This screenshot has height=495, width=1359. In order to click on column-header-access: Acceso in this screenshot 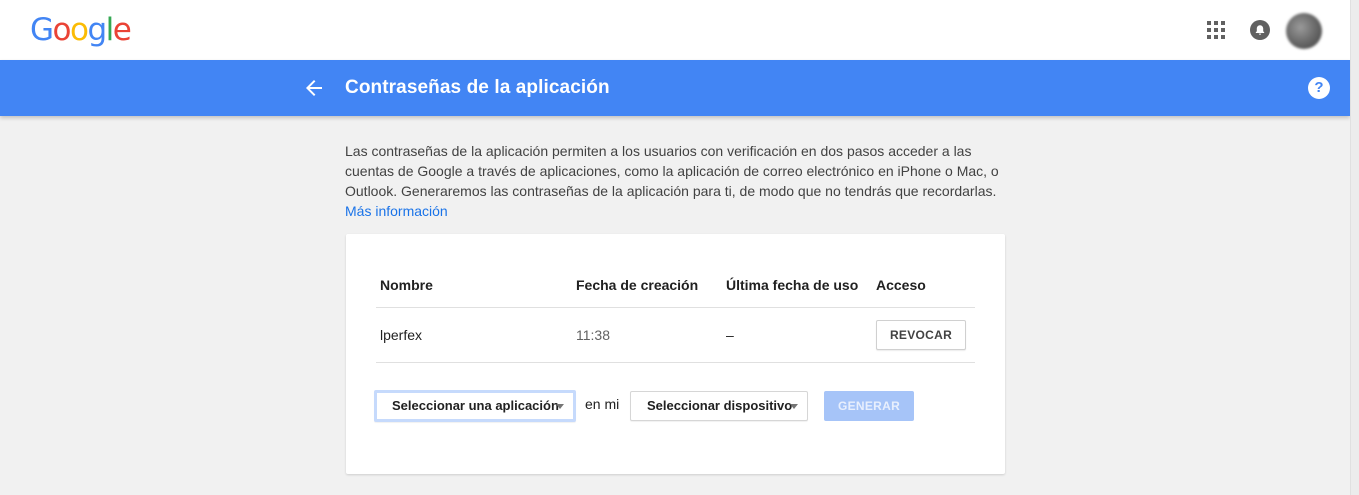, I will do `click(901, 285)`.